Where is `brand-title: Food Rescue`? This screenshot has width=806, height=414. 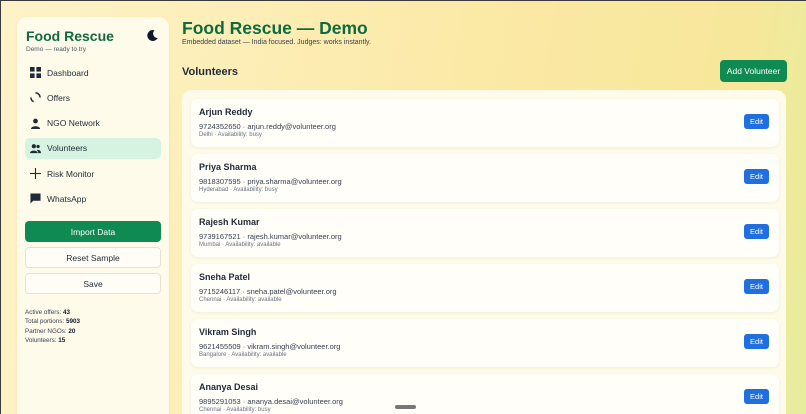 brand-title: Food Rescue is located at coordinates (70, 36).